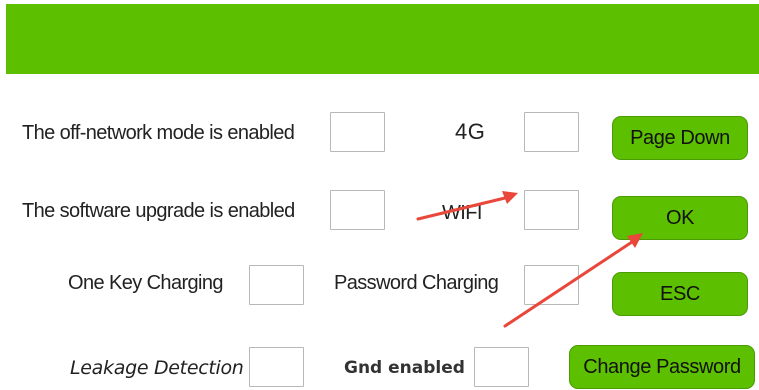  What do you see at coordinates (551, 210) in the screenshot?
I see `wifi-checkbox` at bounding box center [551, 210].